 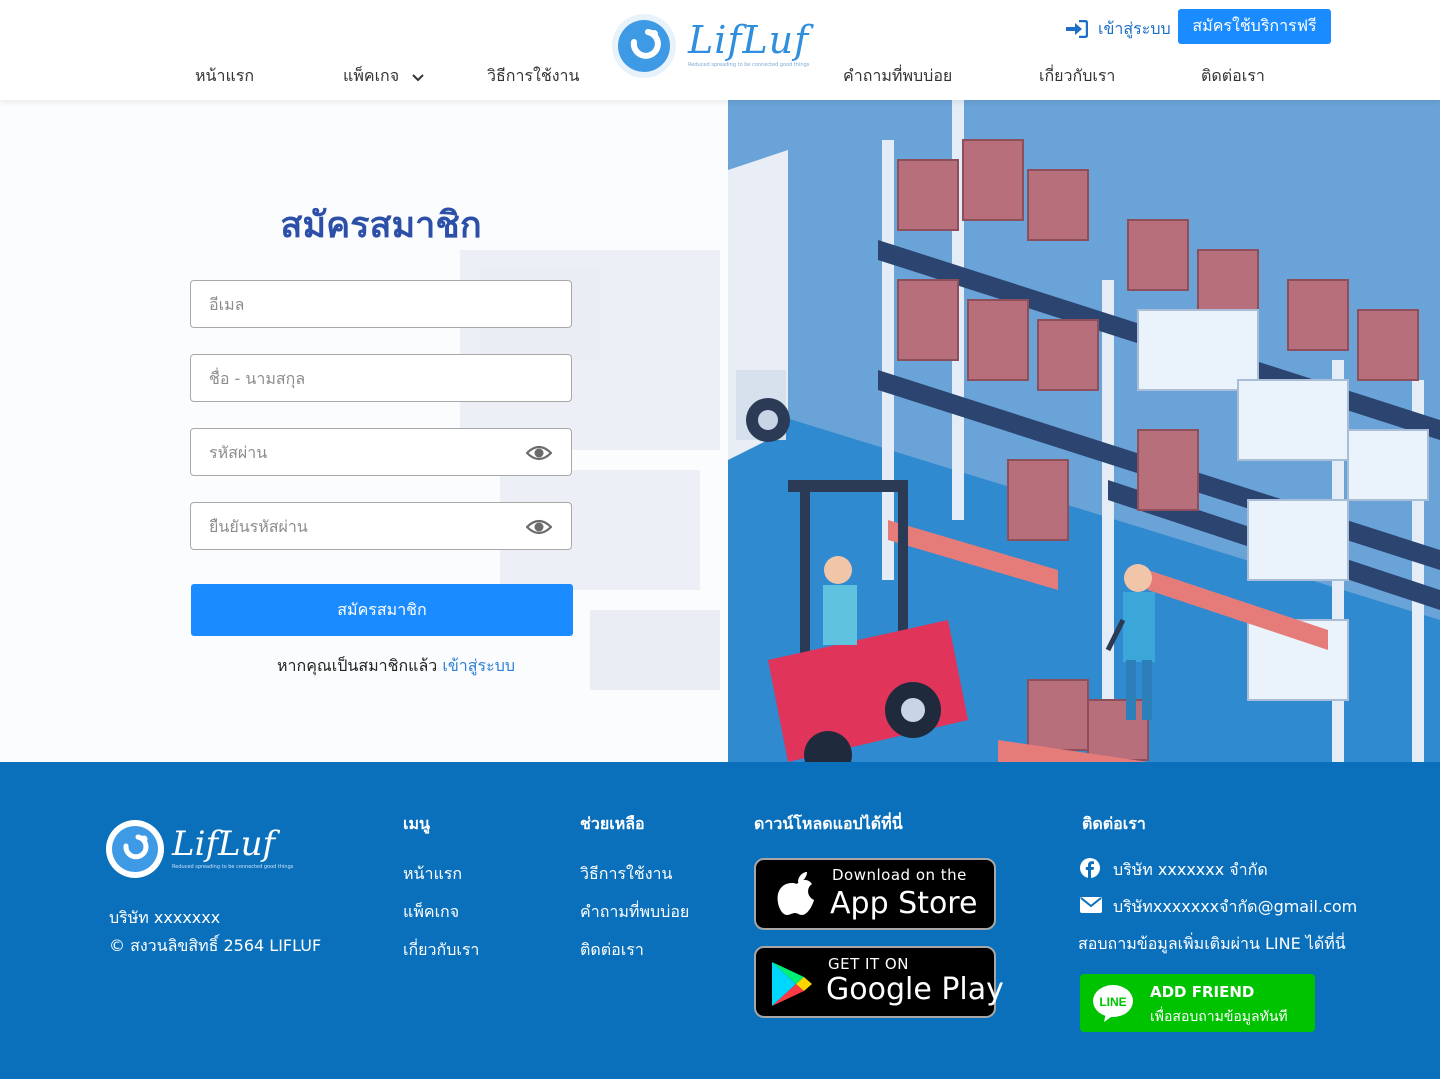 I want to click on line-add-friend-sublabel: เพื่อสอบถามข้อมูลทันที, so click(x=1219, y=1017).